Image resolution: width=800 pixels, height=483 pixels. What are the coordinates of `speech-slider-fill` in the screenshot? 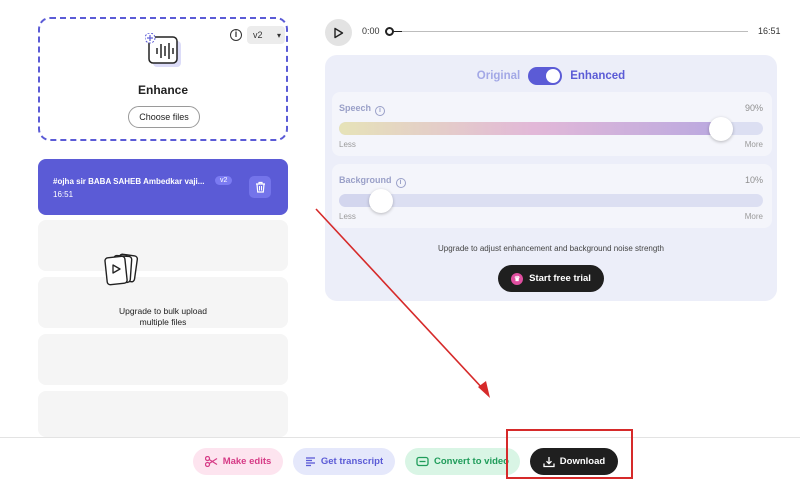 It's located at (534, 128).